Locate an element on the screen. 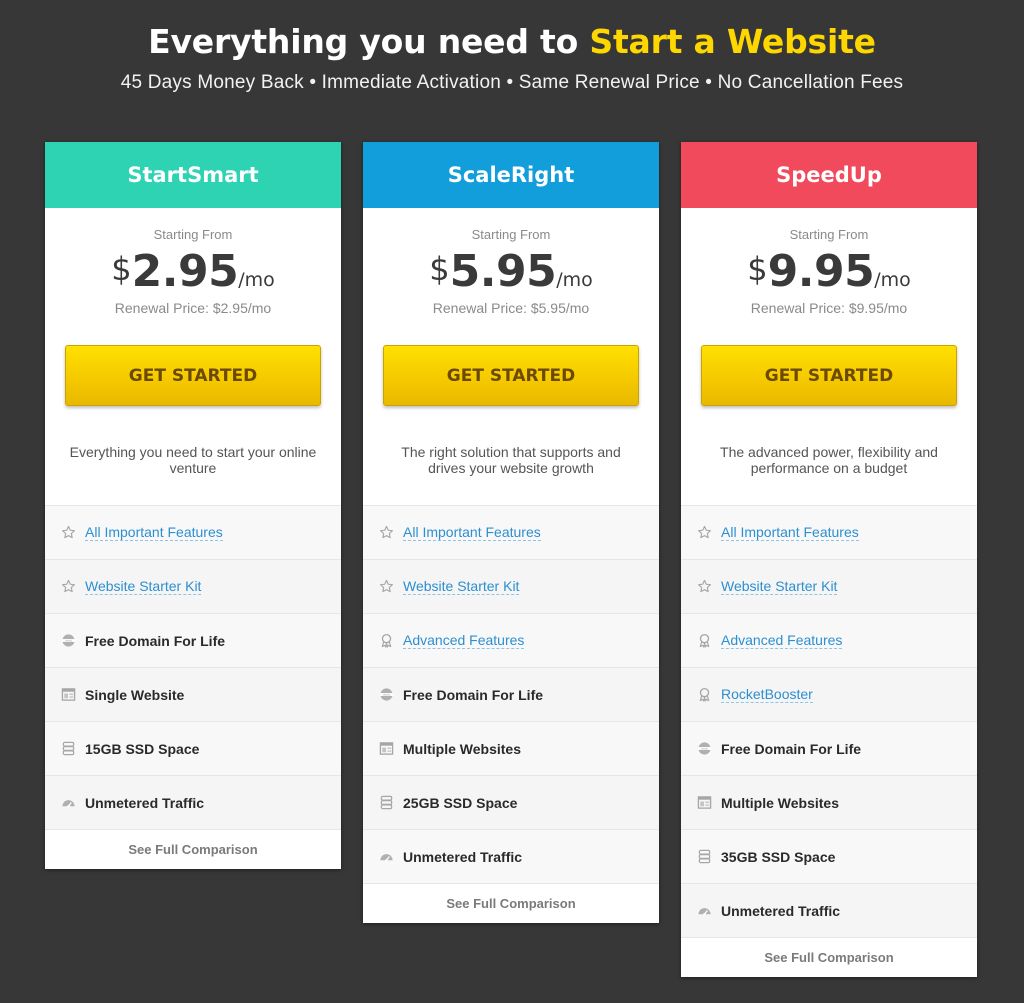 This screenshot has width=1024, height=1003. feature-link: RocketBooster is located at coordinates (767, 694).